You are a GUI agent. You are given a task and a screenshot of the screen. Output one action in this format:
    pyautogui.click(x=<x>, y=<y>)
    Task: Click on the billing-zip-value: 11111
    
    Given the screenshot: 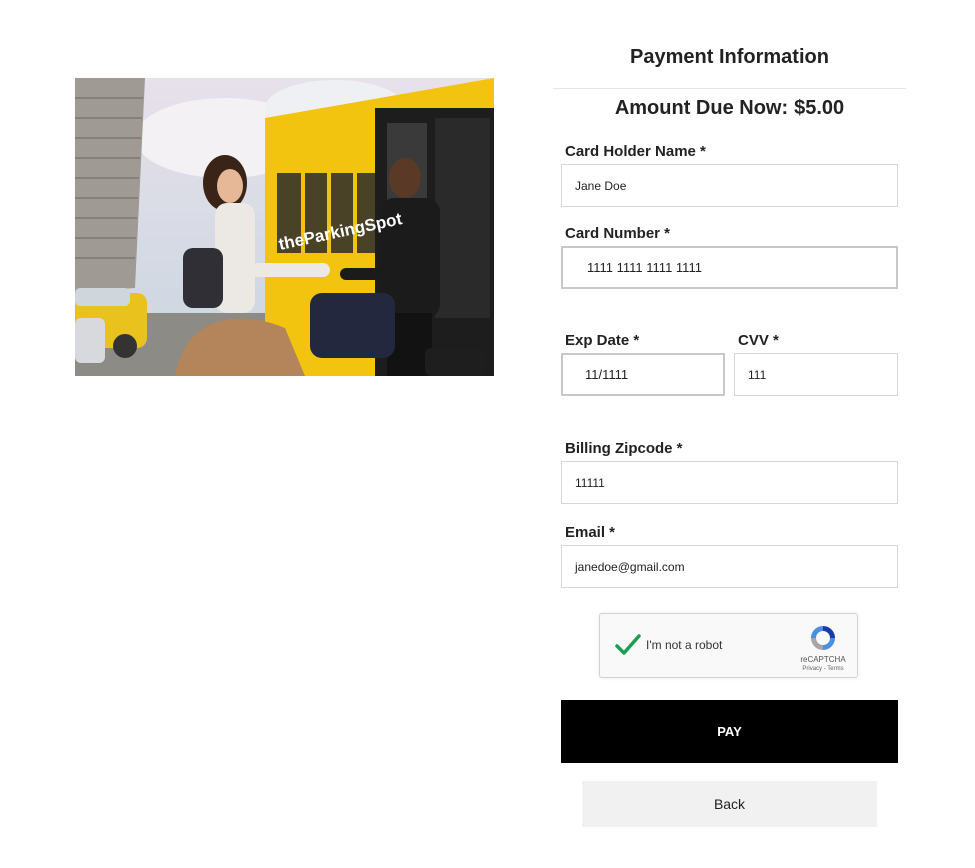 What is the action you would take?
    pyautogui.click(x=590, y=482)
    